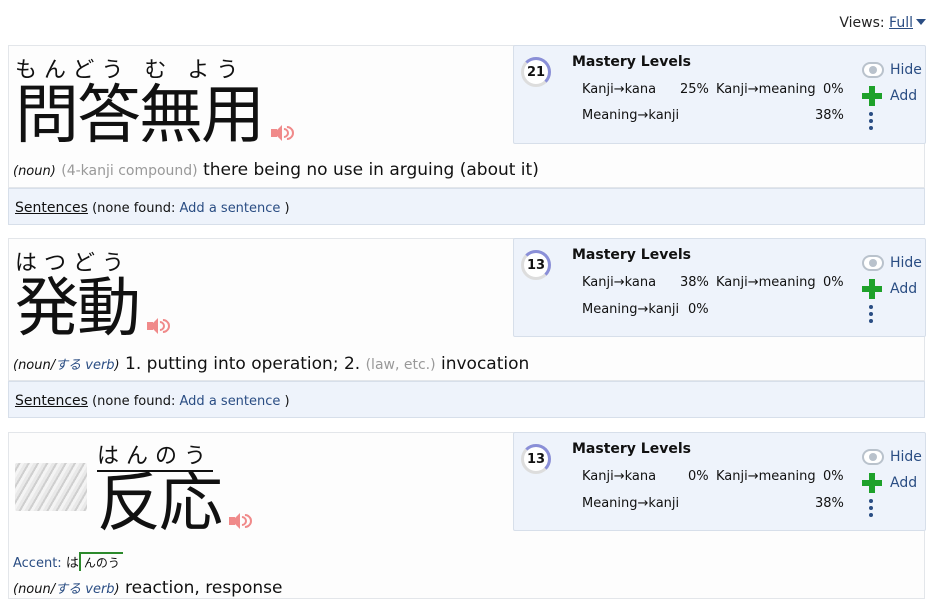  What do you see at coordinates (698, 476) in the screenshot?
I see `kanji-kana-value: 0%` at bounding box center [698, 476].